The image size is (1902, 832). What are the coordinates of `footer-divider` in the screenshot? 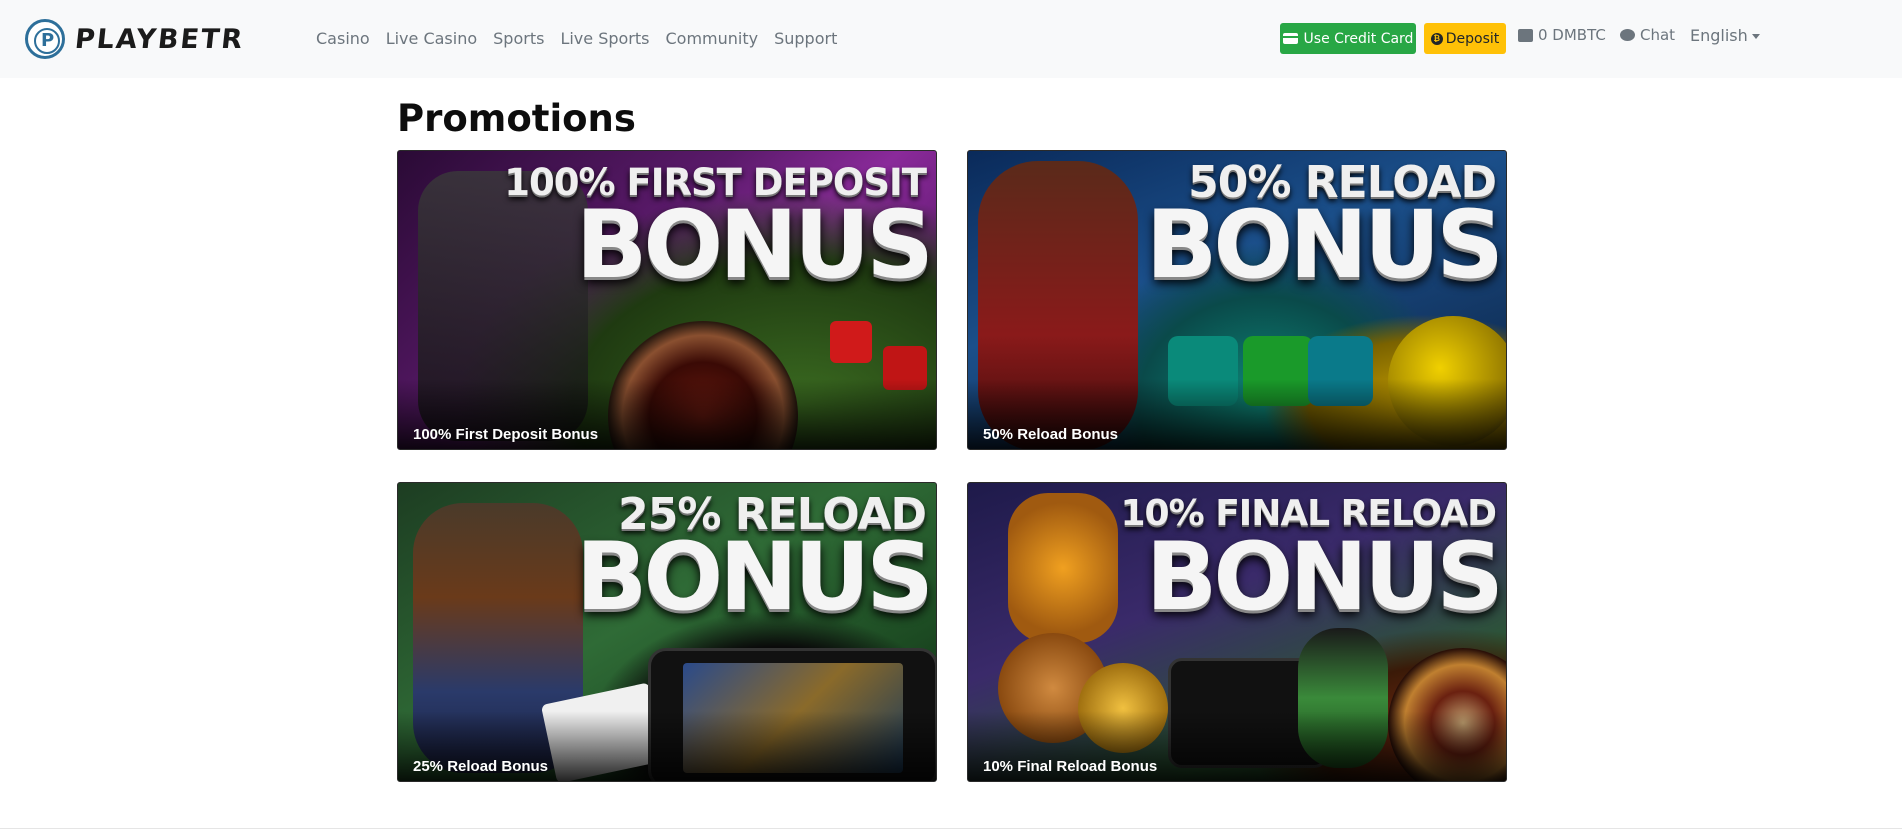 It's located at (951, 828).